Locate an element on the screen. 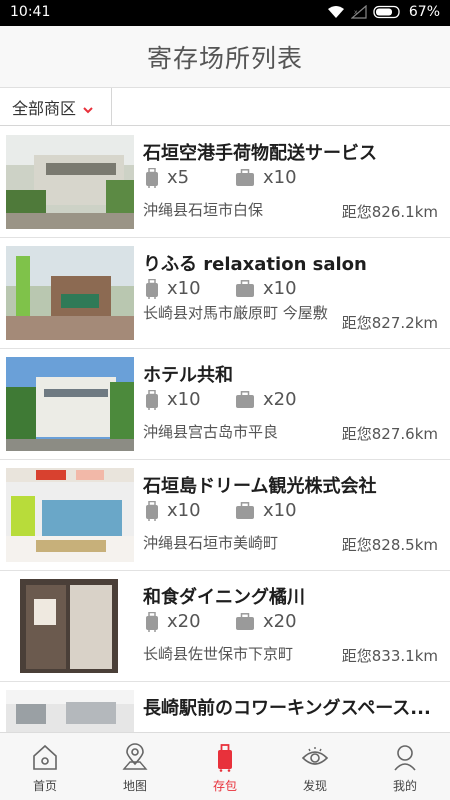  nav-profile: 我的 is located at coordinates (405, 766).